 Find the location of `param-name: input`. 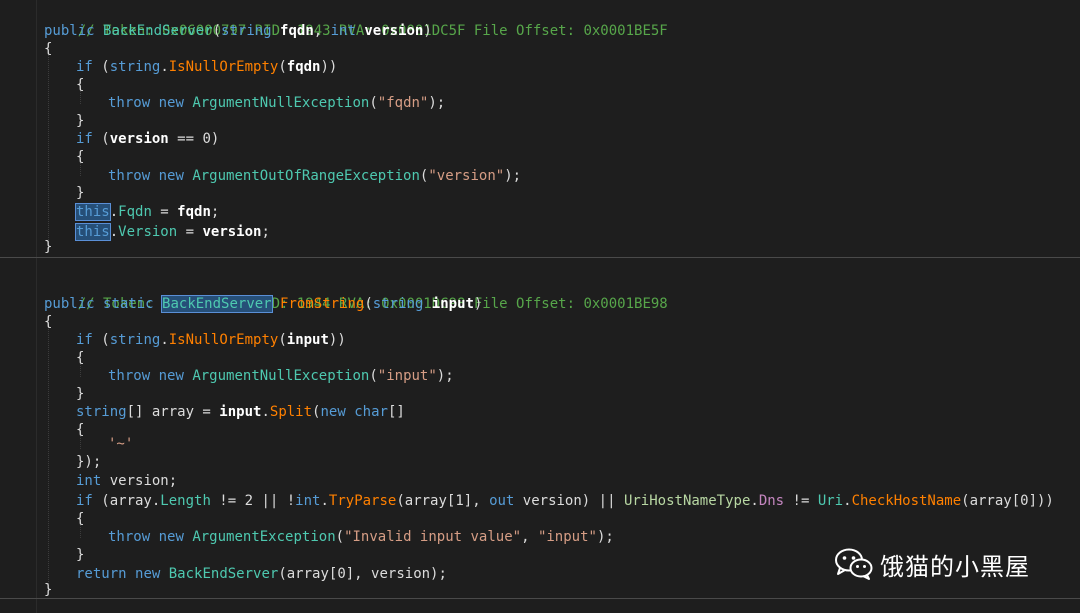

param-name: input is located at coordinates (453, 304).